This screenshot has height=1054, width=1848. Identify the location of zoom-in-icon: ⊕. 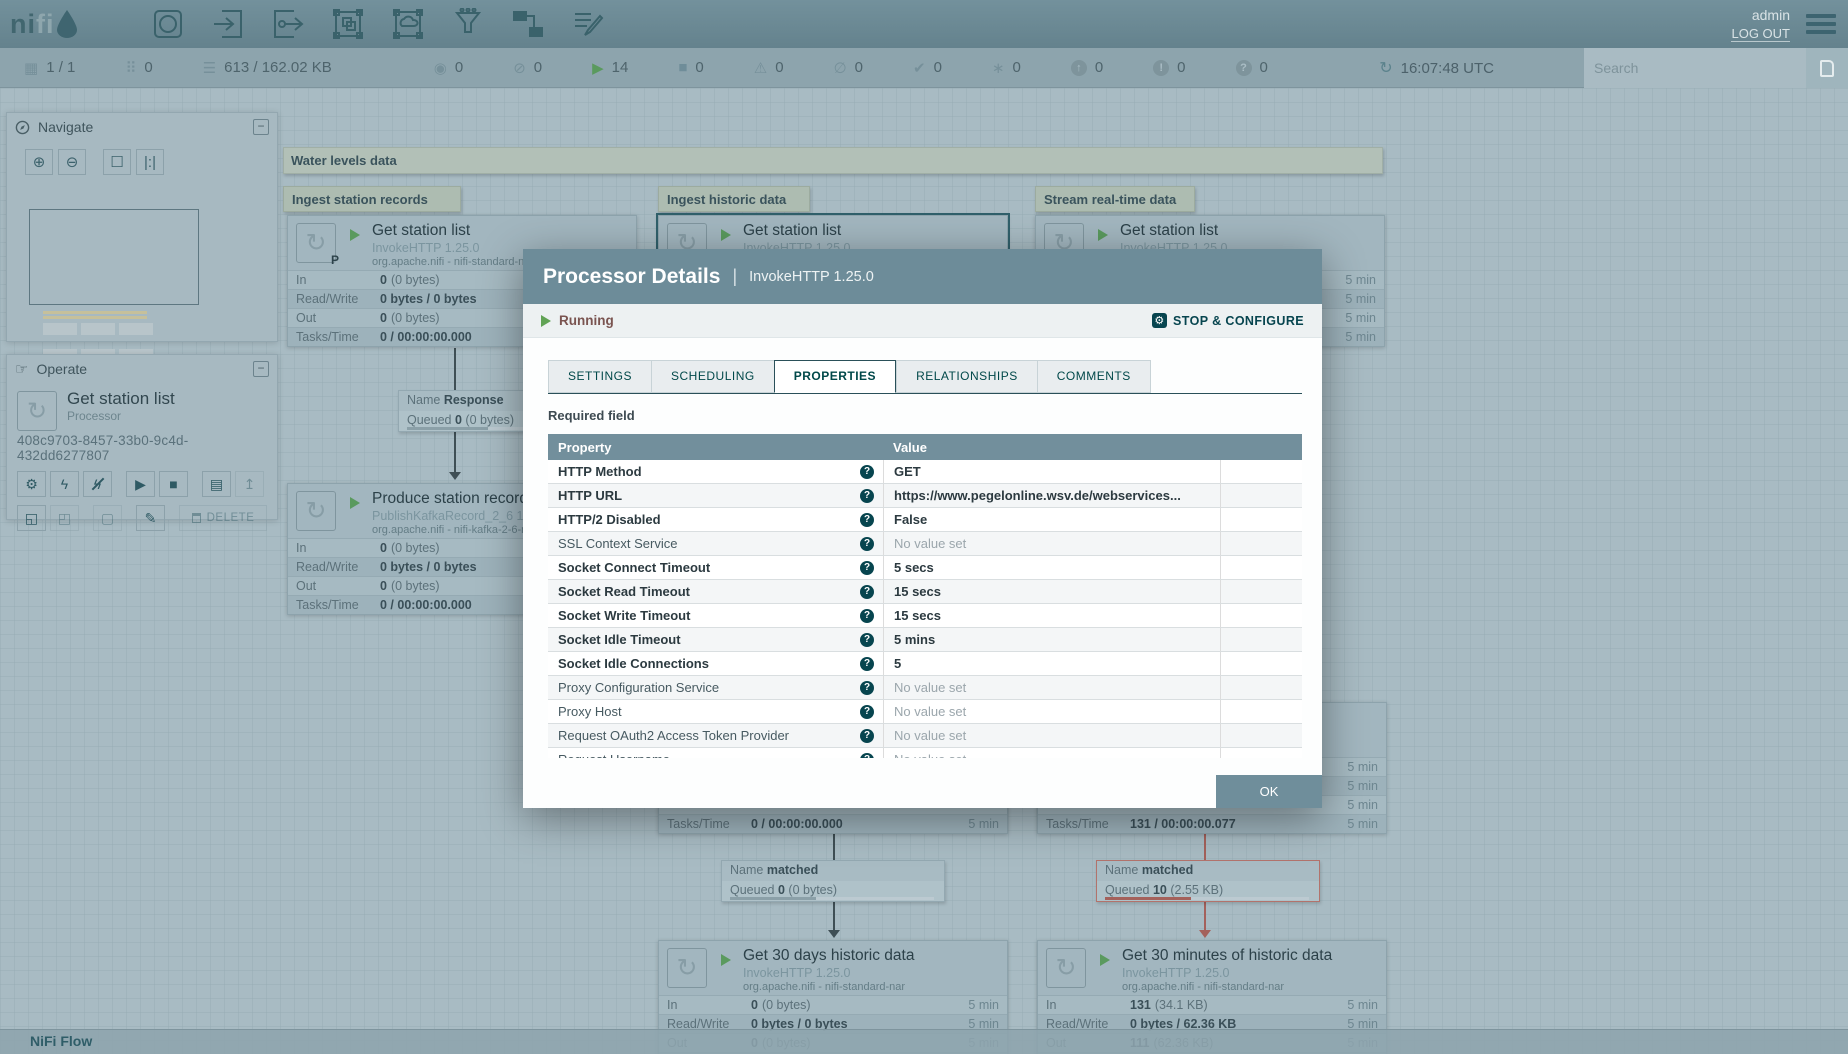
(39, 162).